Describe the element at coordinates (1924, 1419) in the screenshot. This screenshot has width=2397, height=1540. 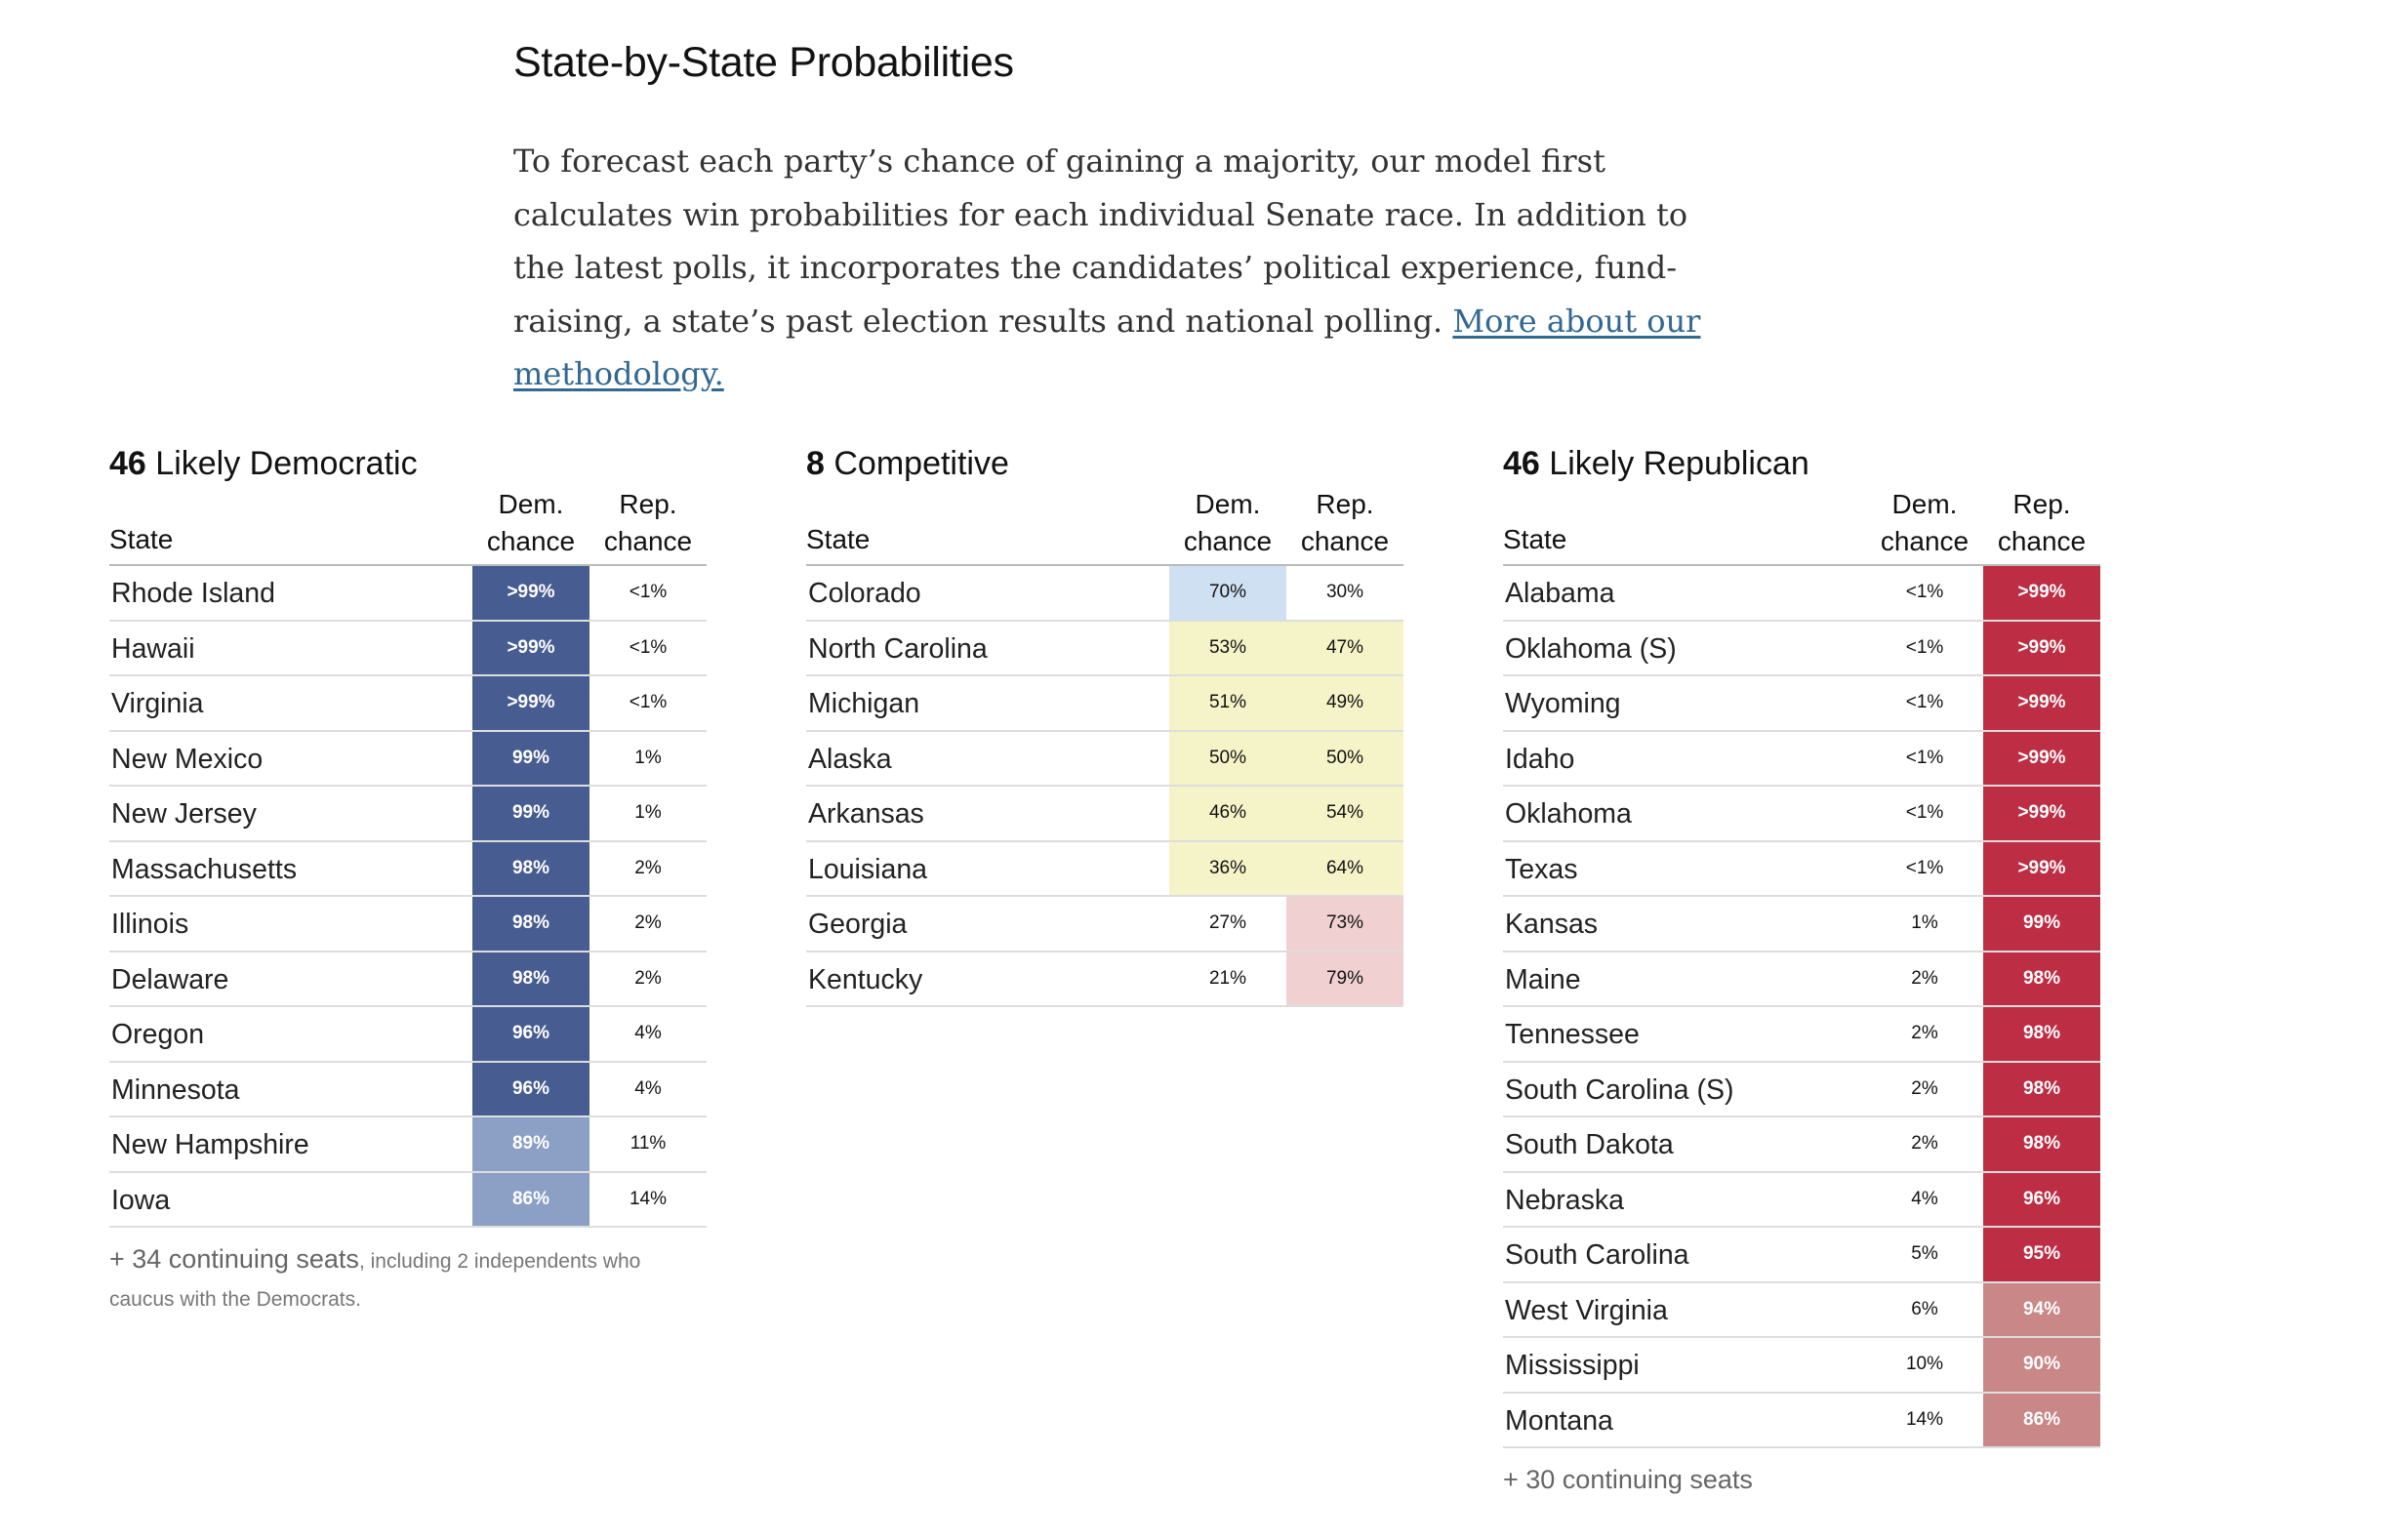
I see `dem-chance-cell: 14%` at that location.